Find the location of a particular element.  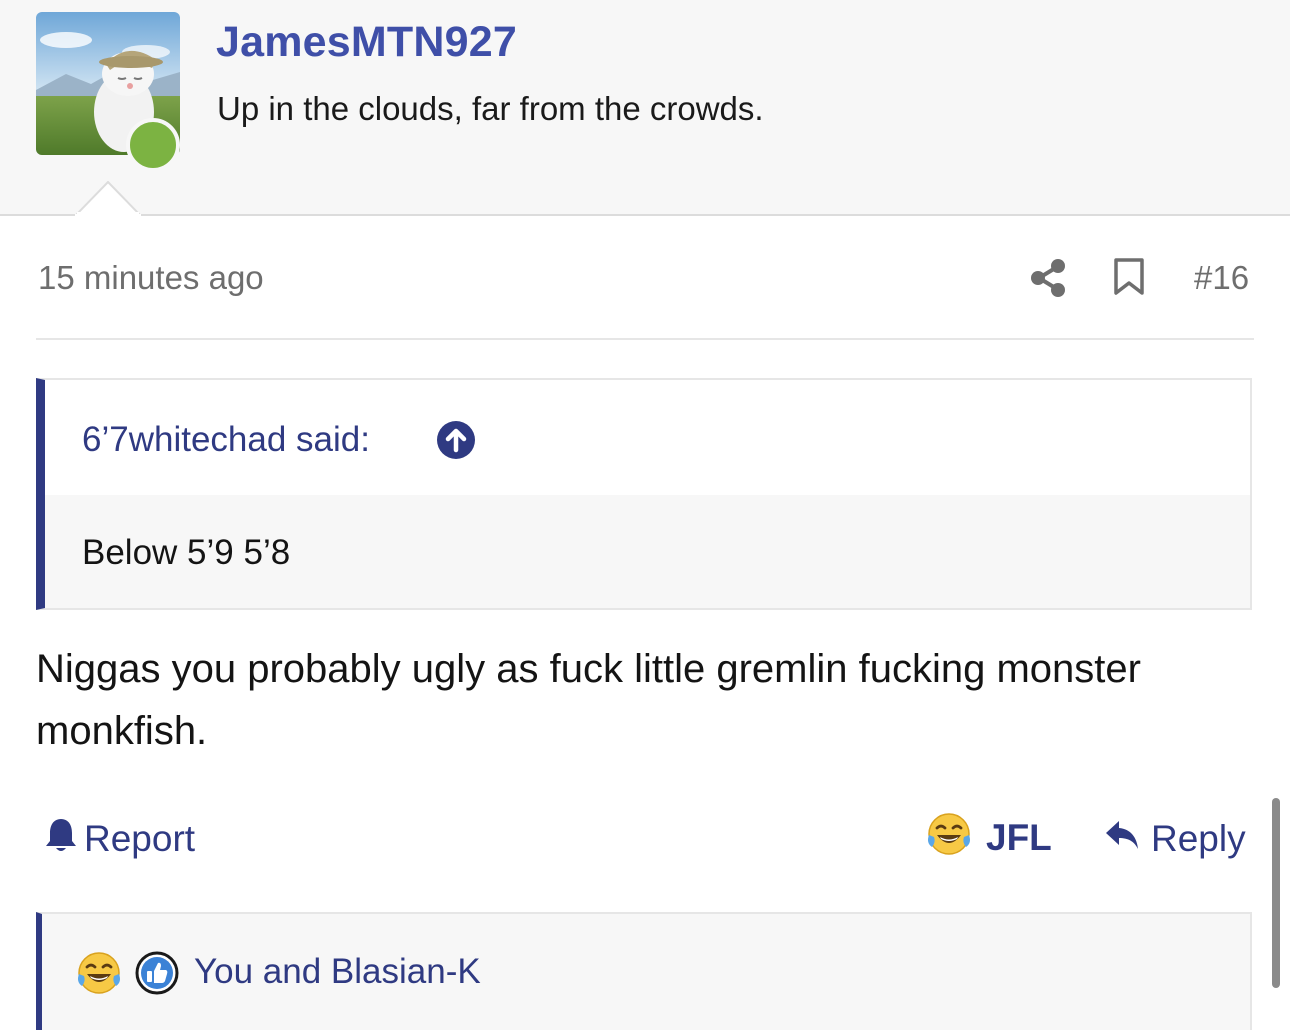

reaction-users-link: You and Blasian-K is located at coordinates (337, 972).